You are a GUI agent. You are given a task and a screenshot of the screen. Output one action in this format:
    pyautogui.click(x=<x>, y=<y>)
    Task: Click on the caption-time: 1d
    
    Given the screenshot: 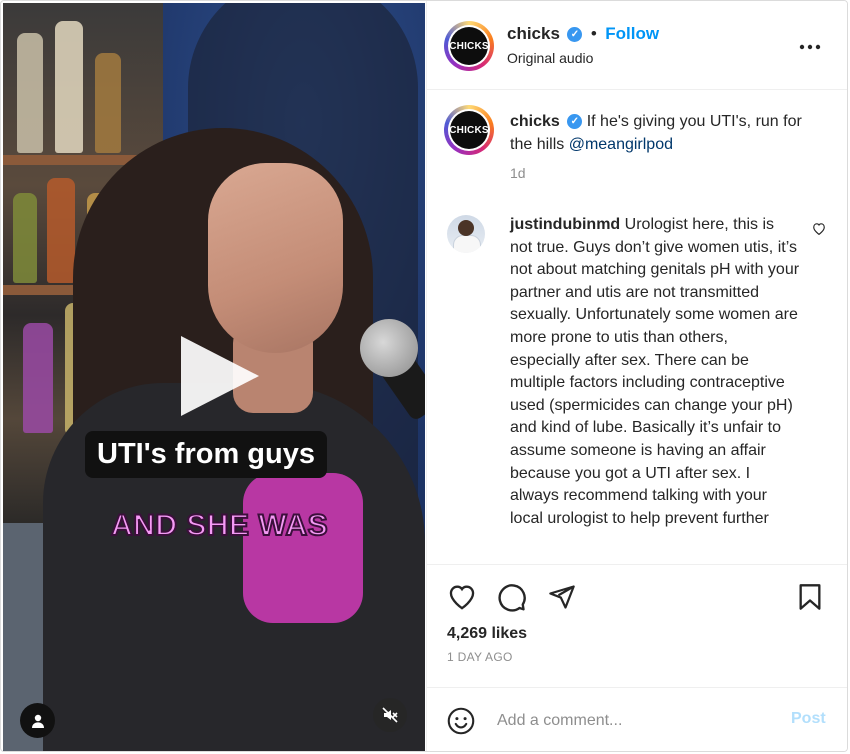 What is the action you would take?
    pyautogui.click(x=518, y=173)
    